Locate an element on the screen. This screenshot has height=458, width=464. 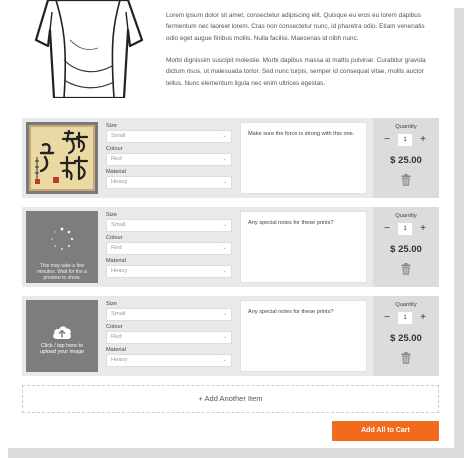
spinner-icon is located at coordinates (62, 238).